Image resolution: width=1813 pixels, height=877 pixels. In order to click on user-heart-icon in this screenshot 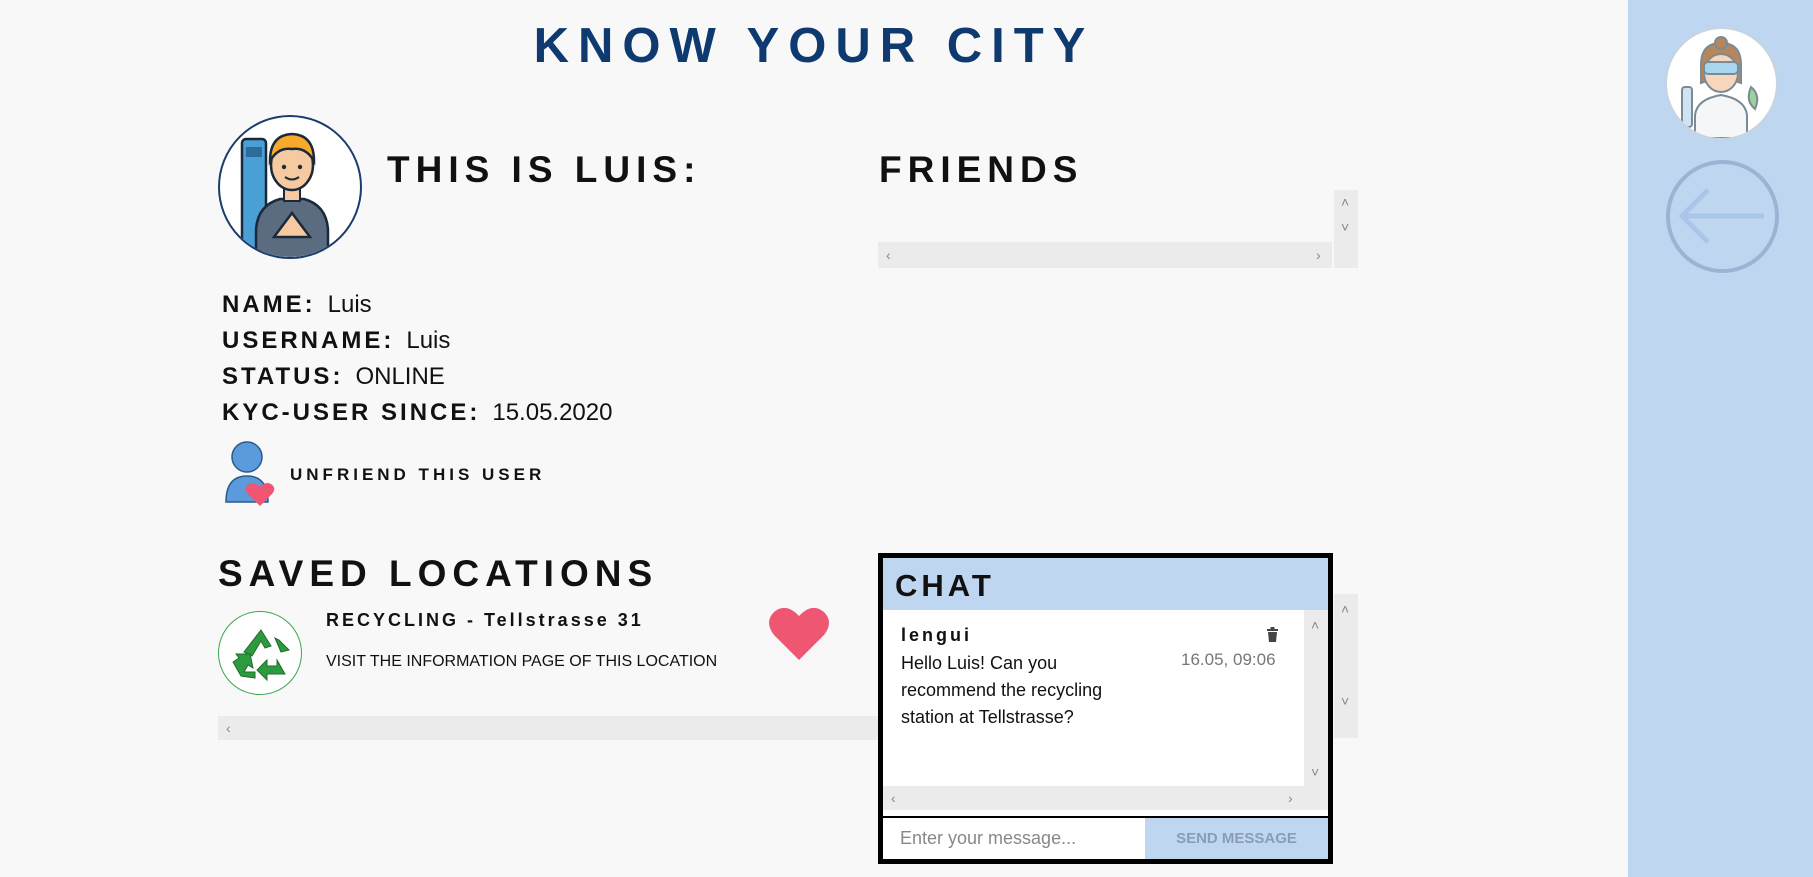, I will do `click(250, 473)`.